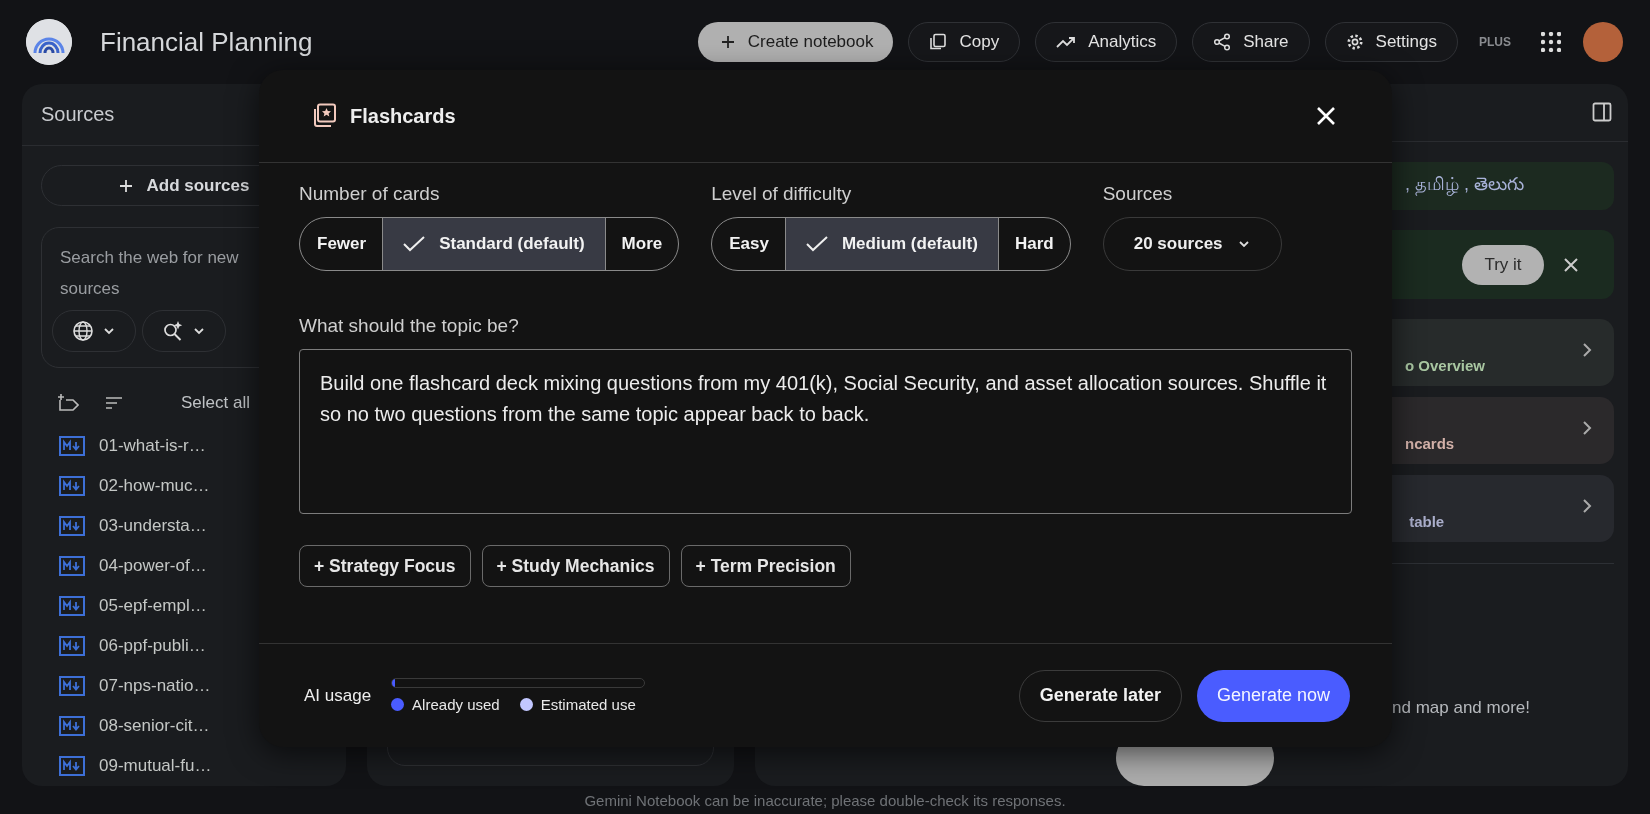  Describe the element at coordinates (1445, 365) in the screenshot. I see `card-subtitle: o Overview` at that location.